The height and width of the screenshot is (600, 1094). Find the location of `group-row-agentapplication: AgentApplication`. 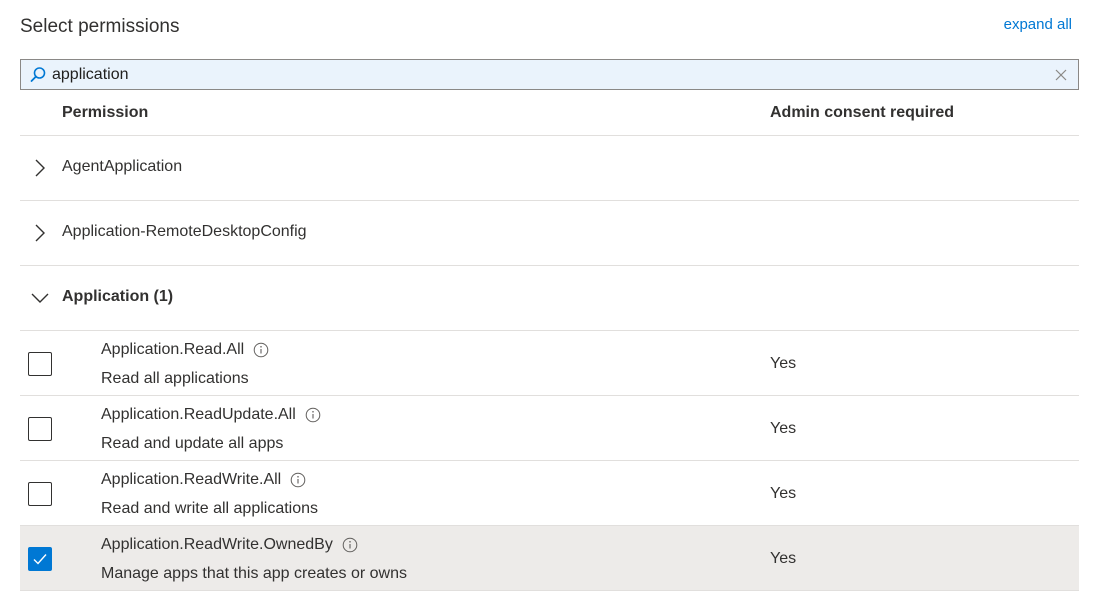

group-row-agentapplication: AgentApplication is located at coordinates (549, 168).